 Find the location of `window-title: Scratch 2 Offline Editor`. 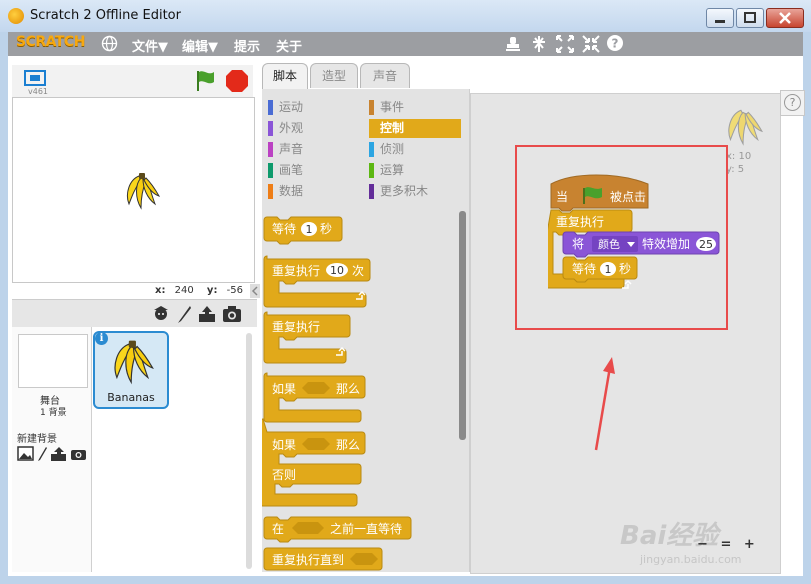

window-title: Scratch 2 Offline Editor is located at coordinates (105, 15).